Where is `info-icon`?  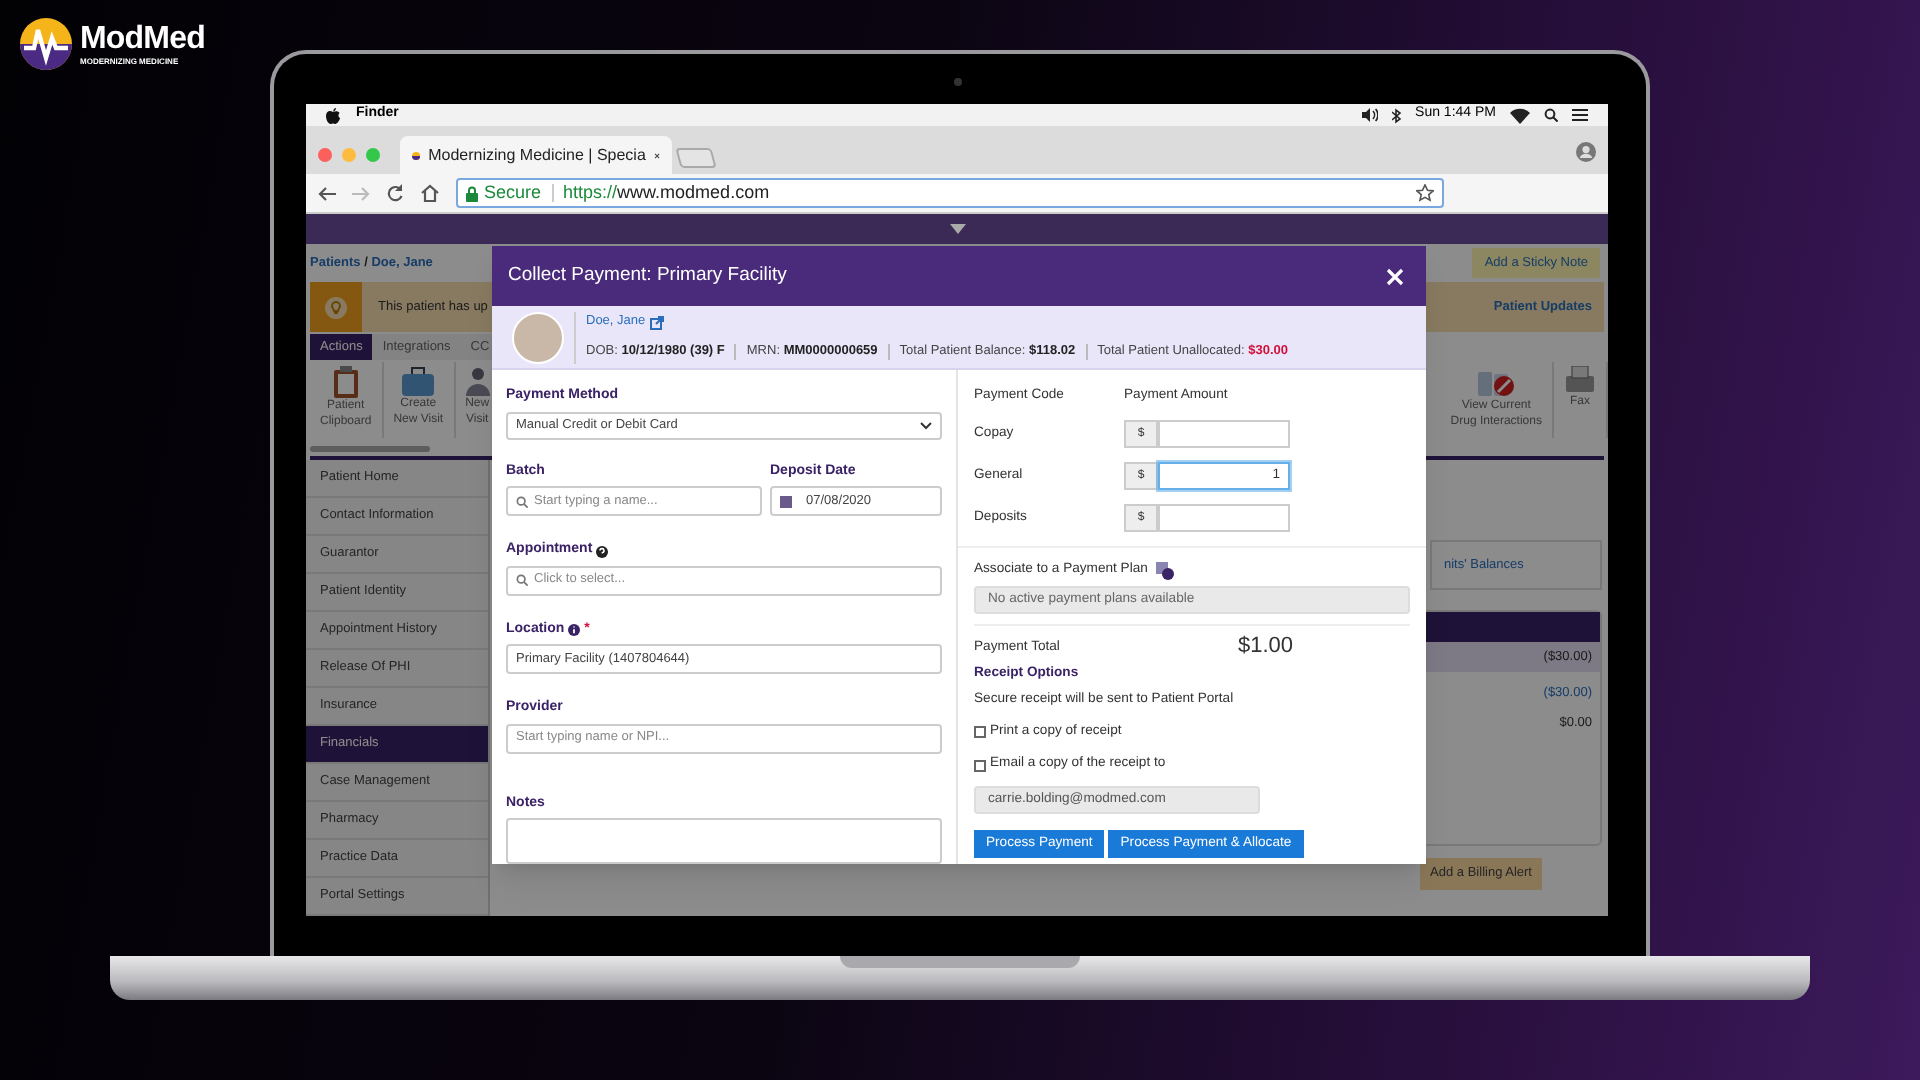 info-icon is located at coordinates (574, 630).